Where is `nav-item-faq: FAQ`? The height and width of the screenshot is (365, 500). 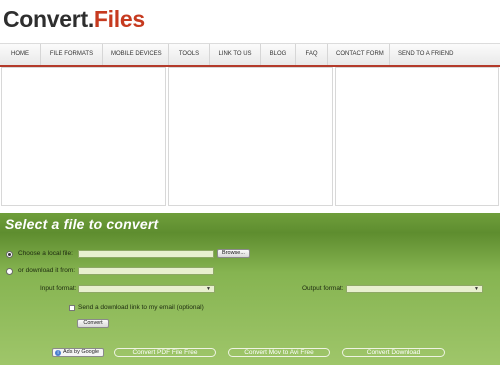
nav-item-faq: FAQ is located at coordinates (312, 54).